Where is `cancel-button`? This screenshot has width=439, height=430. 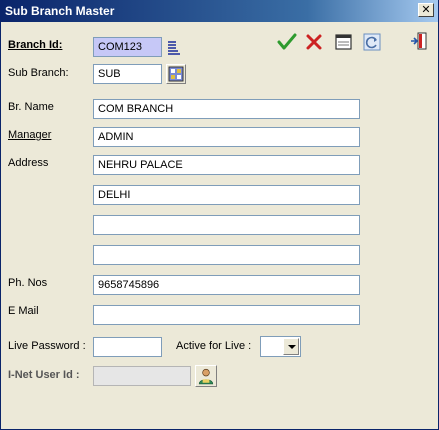
cancel-button is located at coordinates (314, 42).